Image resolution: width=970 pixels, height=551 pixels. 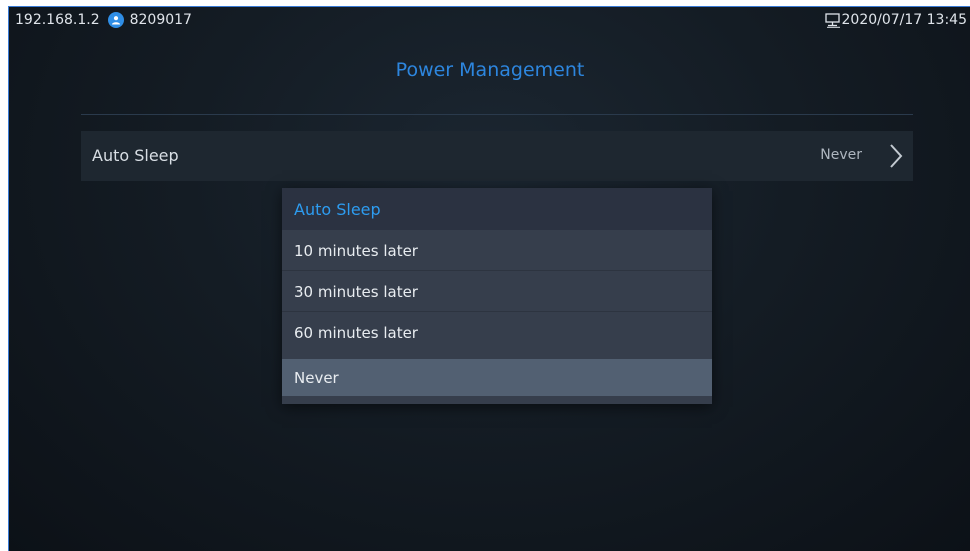 I want to click on option-label: Never, so click(x=316, y=378).